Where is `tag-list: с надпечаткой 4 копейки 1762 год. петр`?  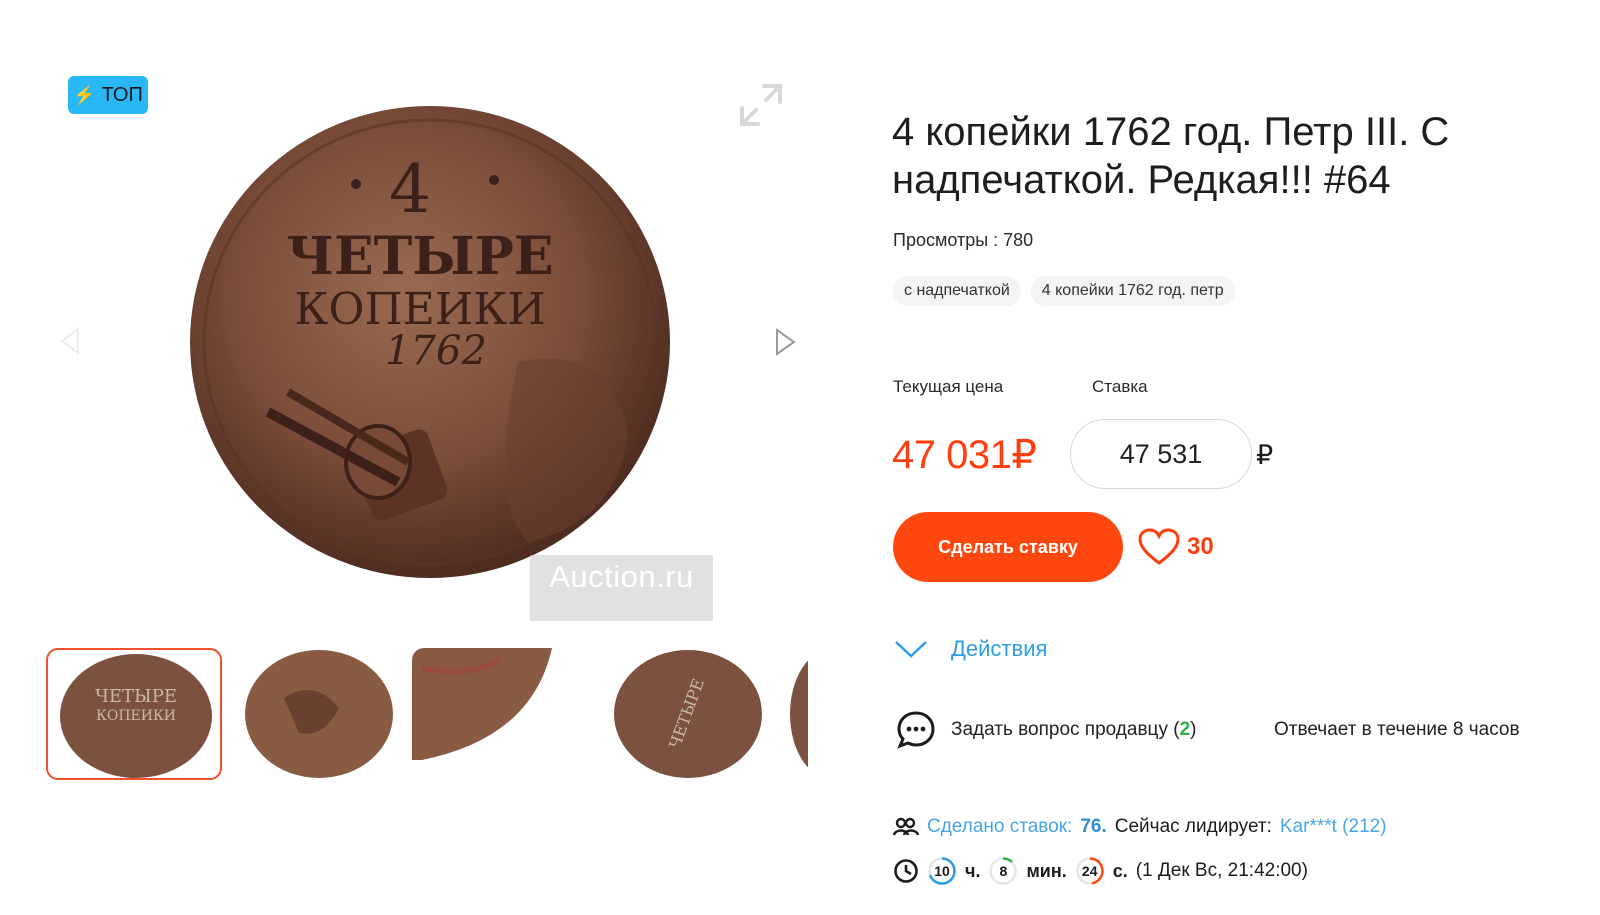
tag-list: с надпечаткой 4 копейки 1762 год. петр is located at coordinates (1064, 291).